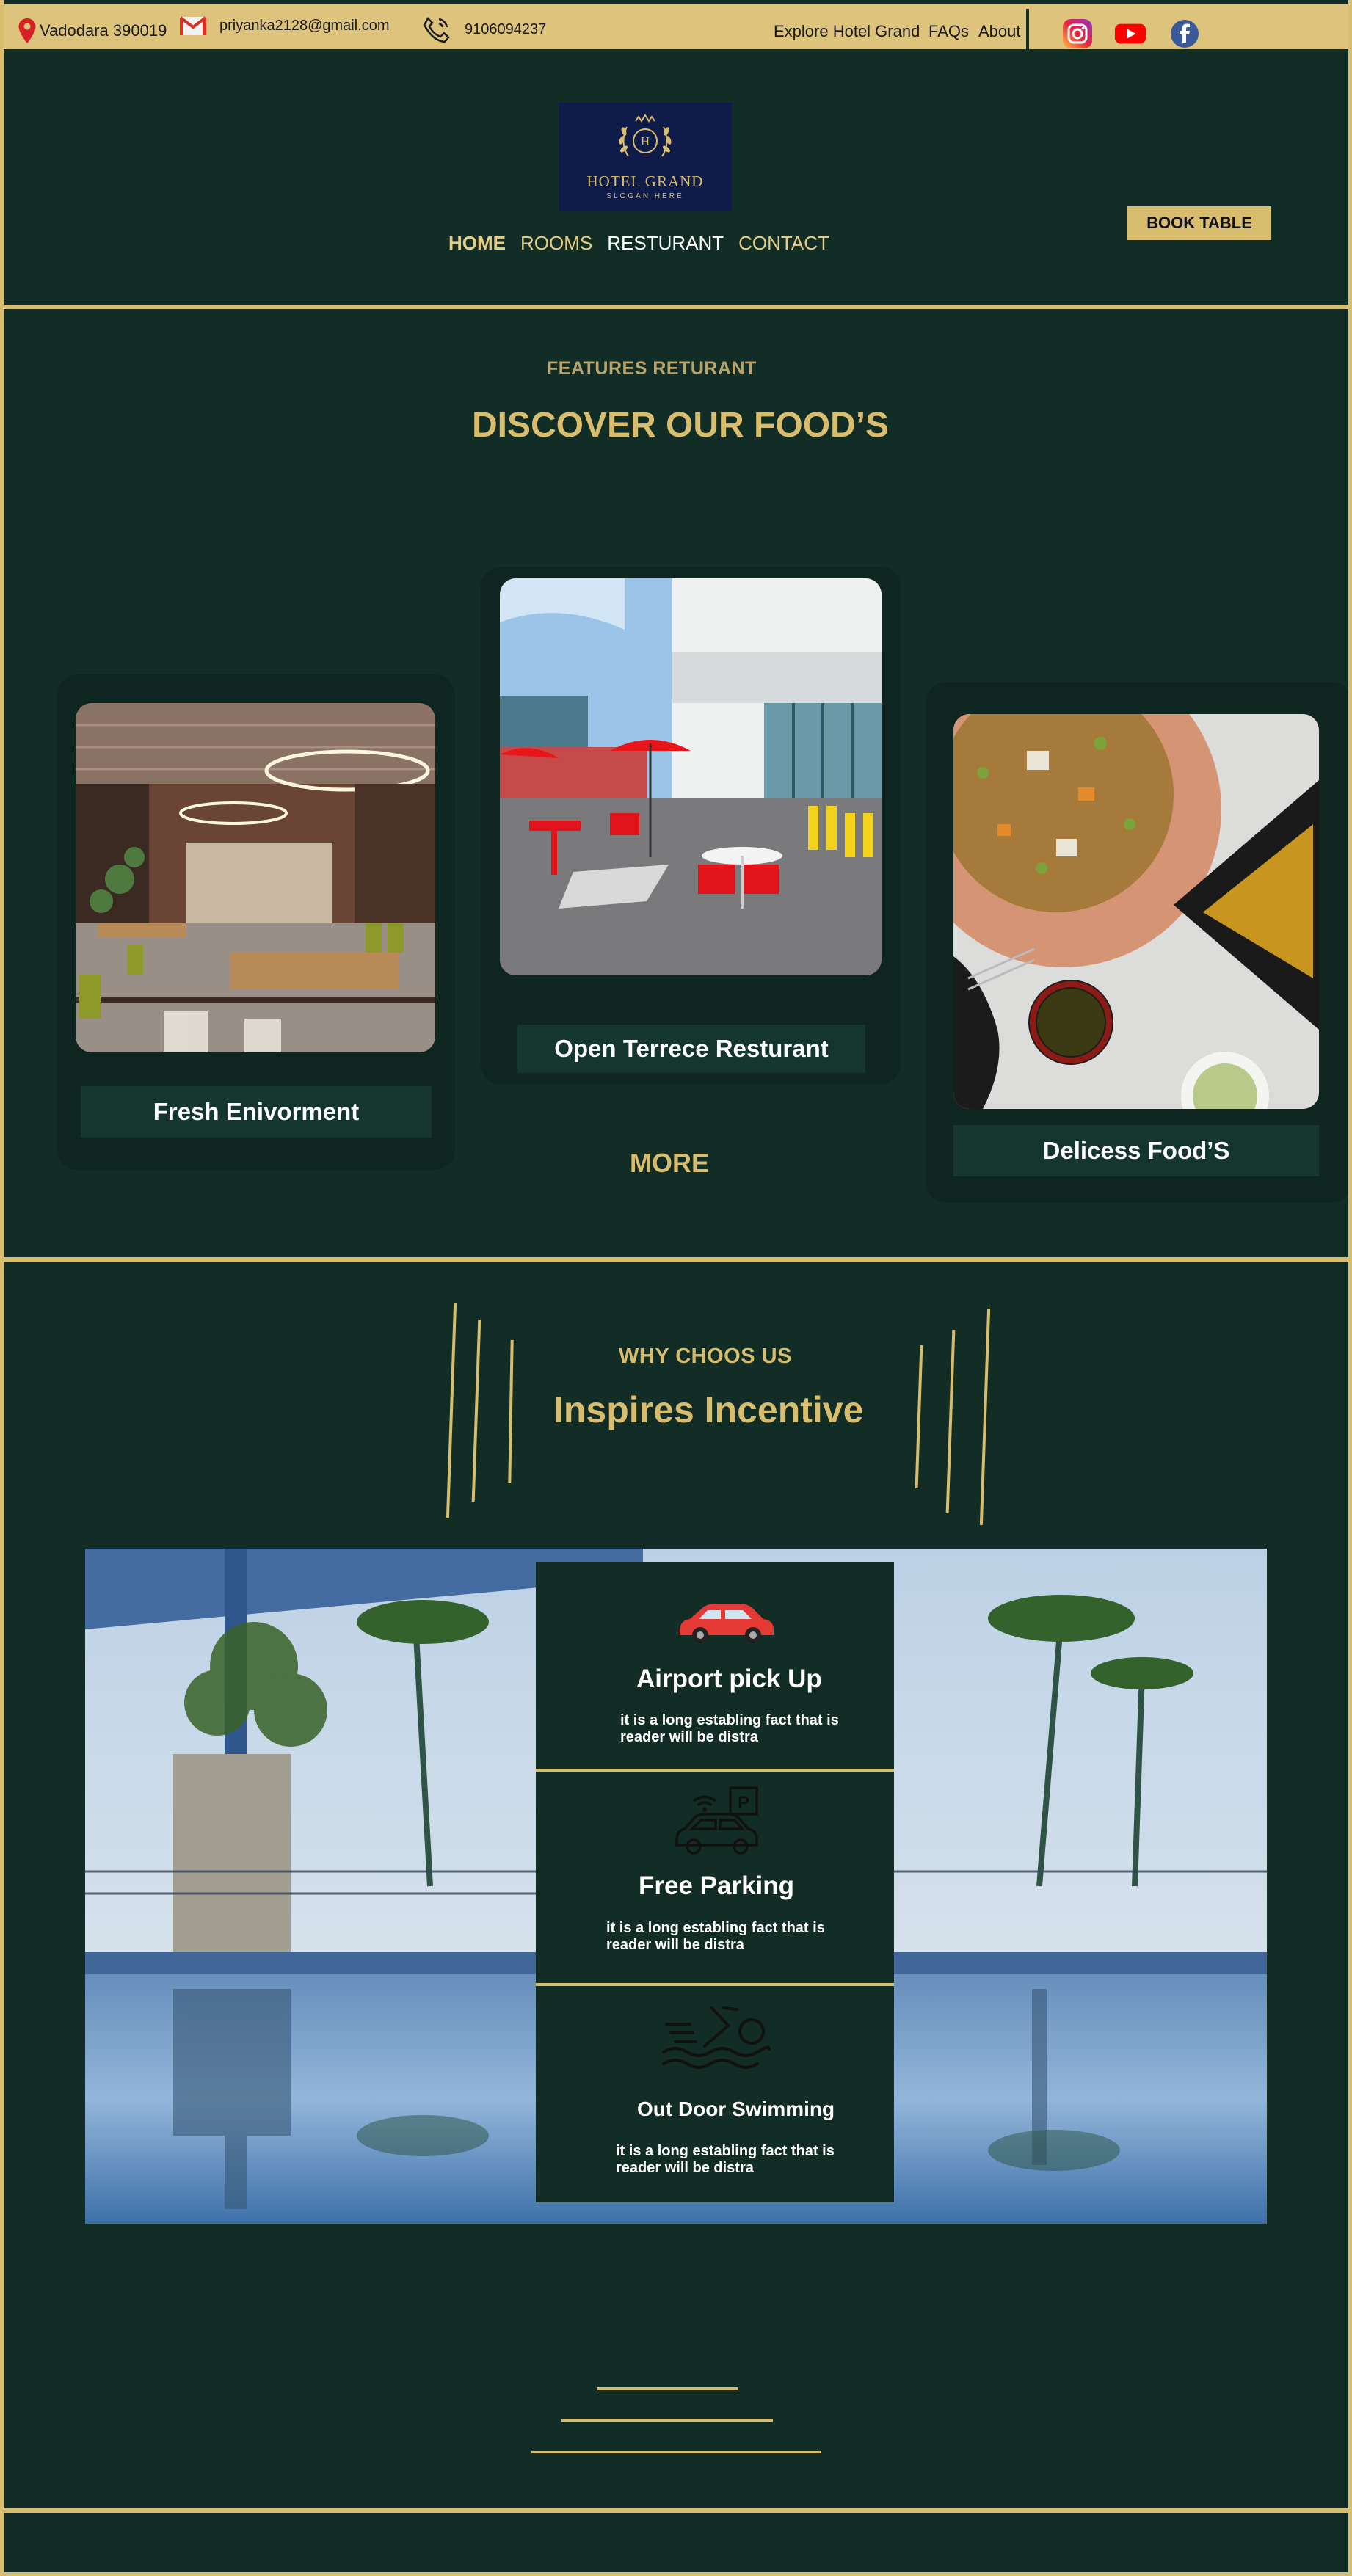 The height and width of the screenshot is (2576, 1352). What do you see at coordinates (716, 2037) in the screenshot?
I see `swimming-icon` at bounding box center [716, 2037].